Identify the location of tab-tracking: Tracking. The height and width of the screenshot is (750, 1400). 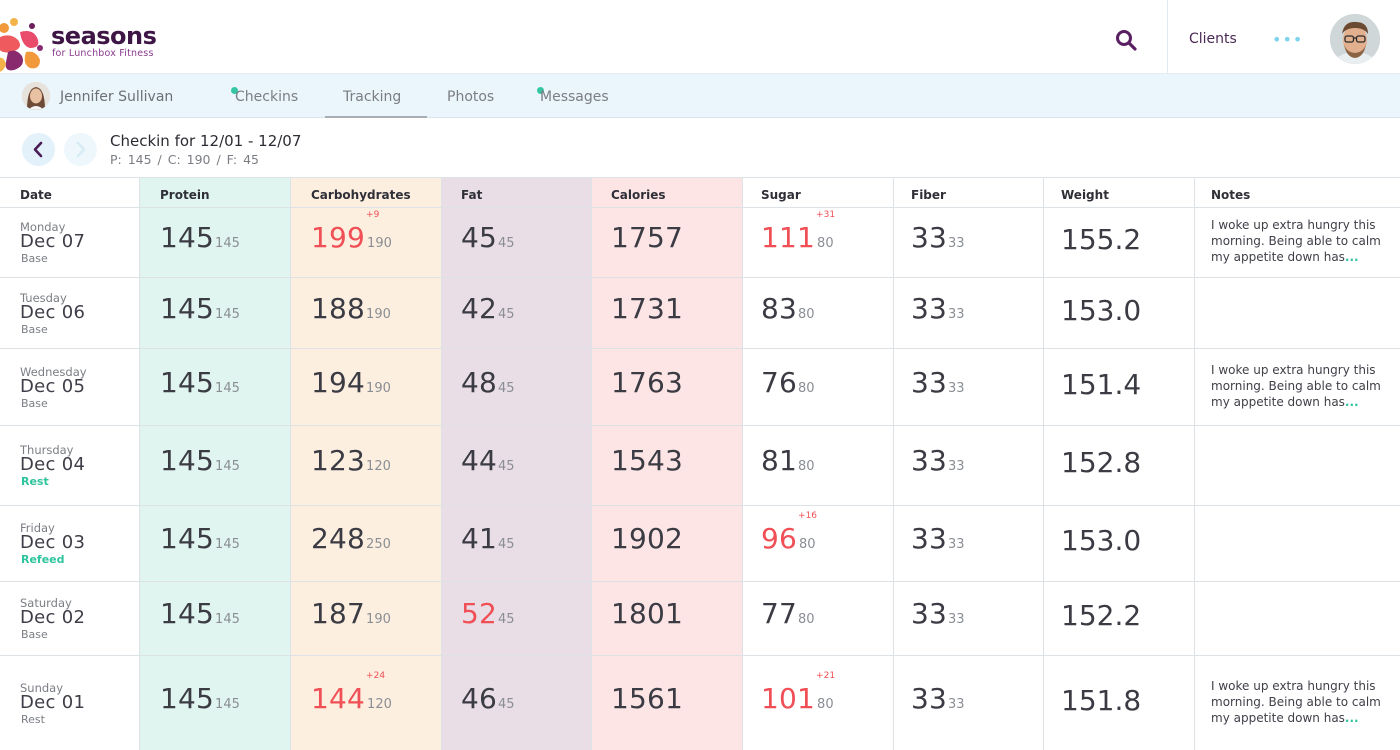
(372, 97).